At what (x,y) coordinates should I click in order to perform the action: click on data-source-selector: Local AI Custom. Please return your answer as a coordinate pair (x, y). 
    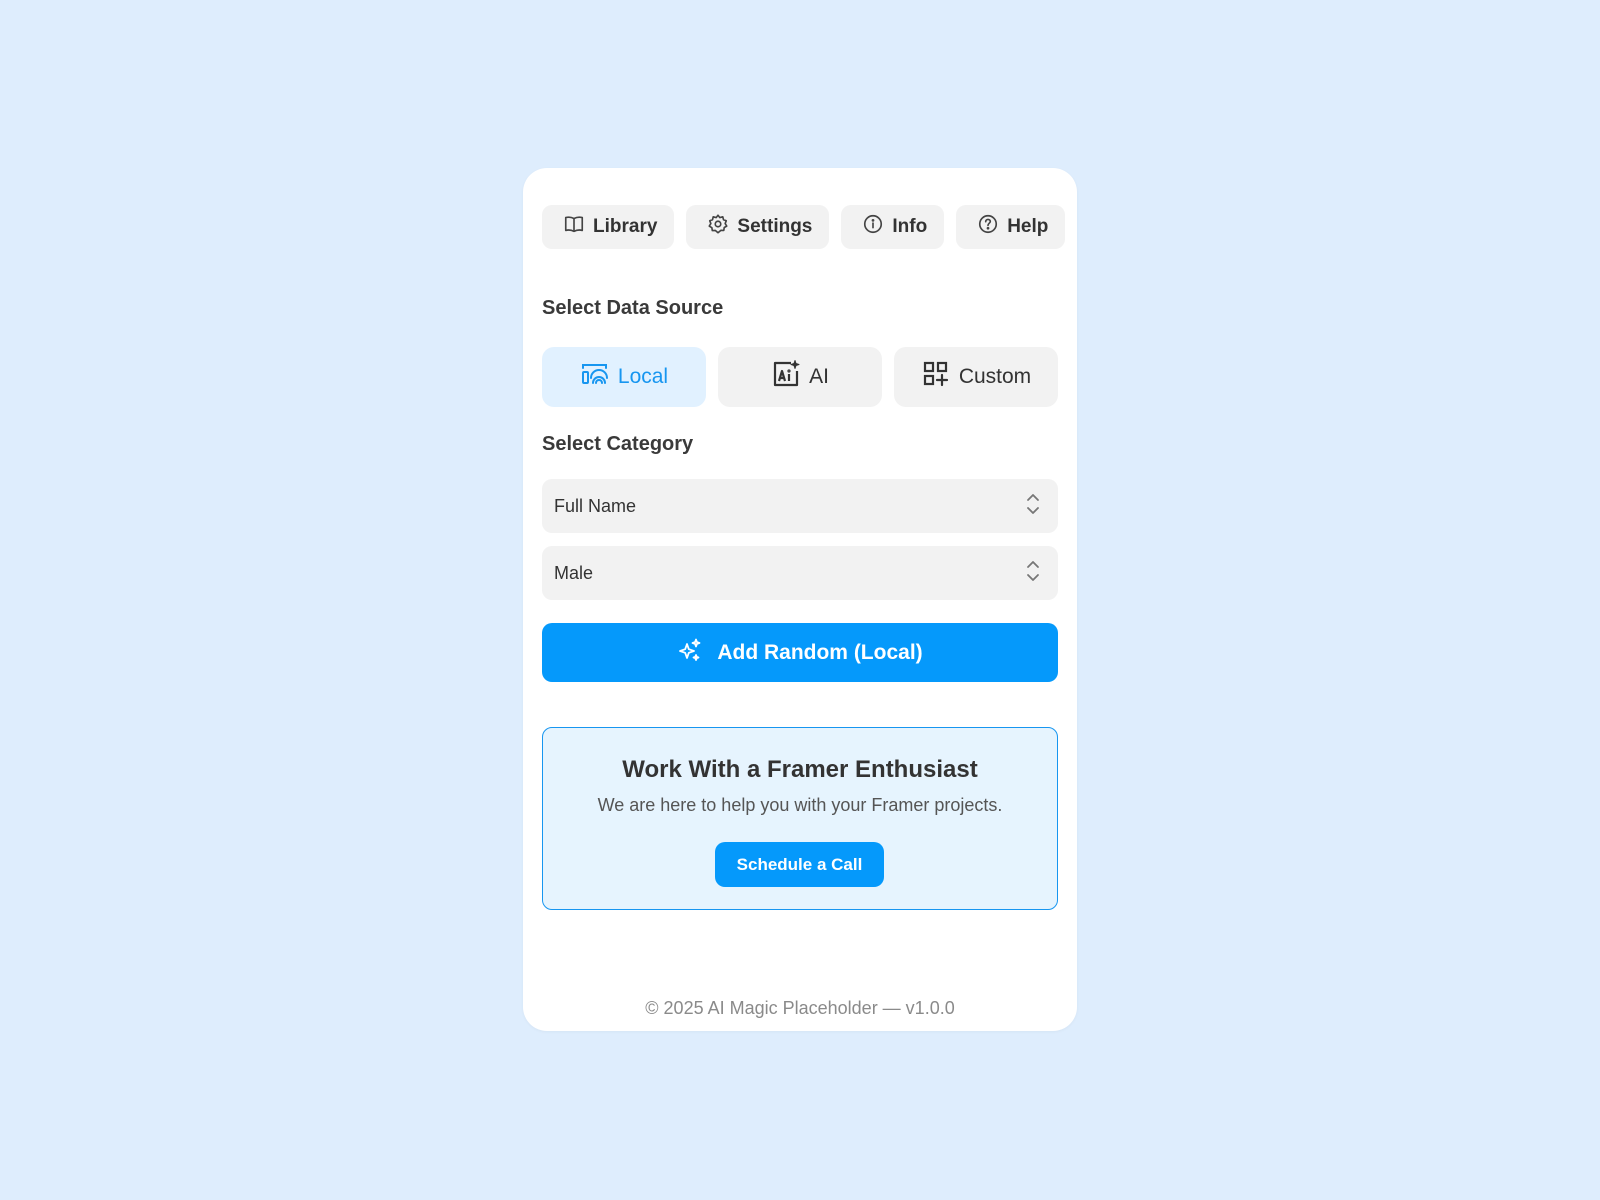
    Looking at the image, I should click on (800, 377).